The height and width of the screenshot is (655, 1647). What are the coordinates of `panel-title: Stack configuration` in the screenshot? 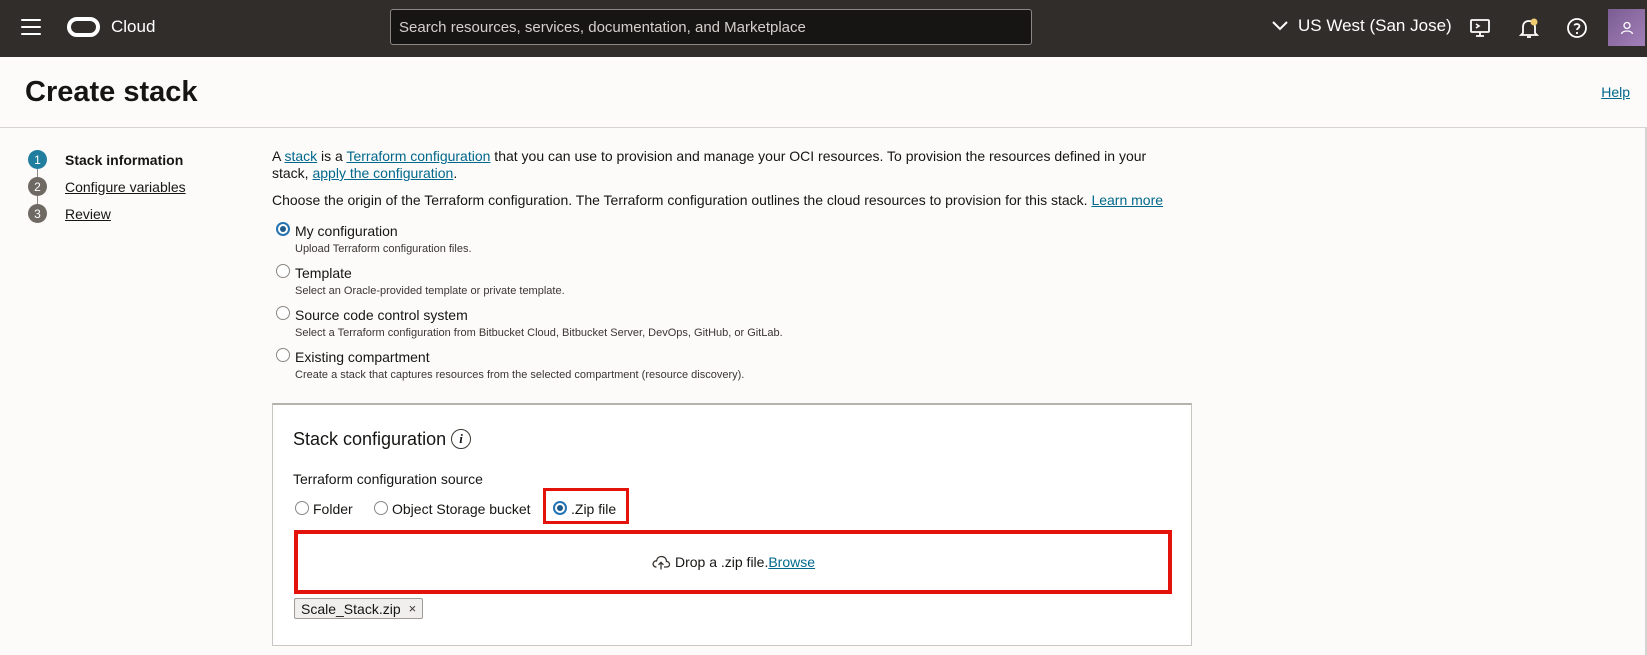 It's located at (370, 439).